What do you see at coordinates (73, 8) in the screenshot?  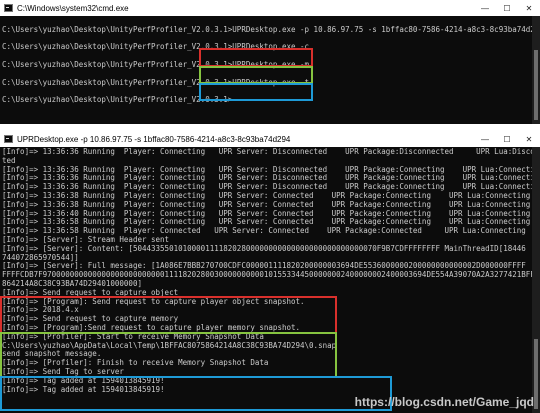 I see `cmd-window-title: C:\Windows\system32\cmd.exe` at bounding box center [73, 8].